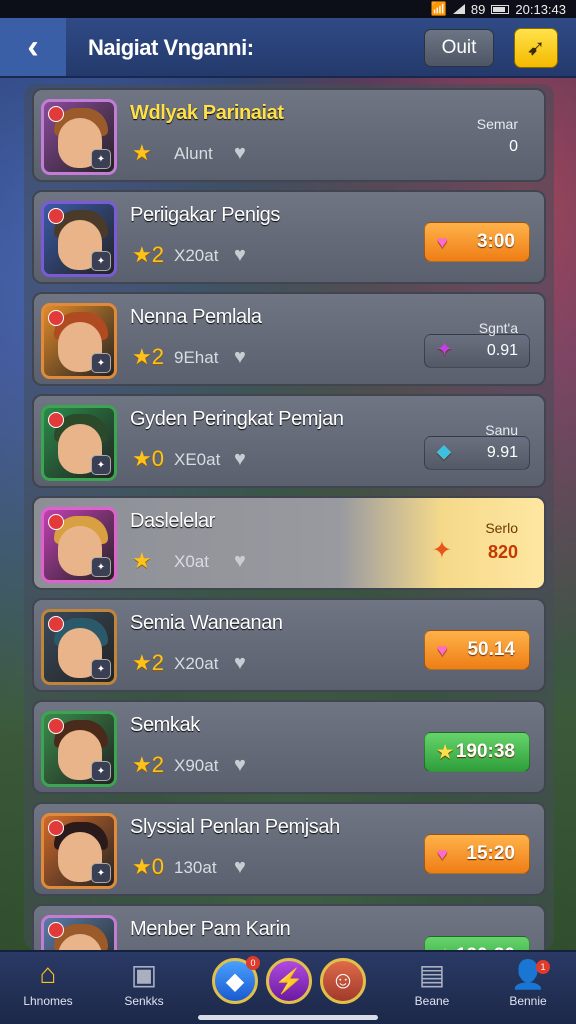  I want to click on score-label: Serlo, so click(501, 528).